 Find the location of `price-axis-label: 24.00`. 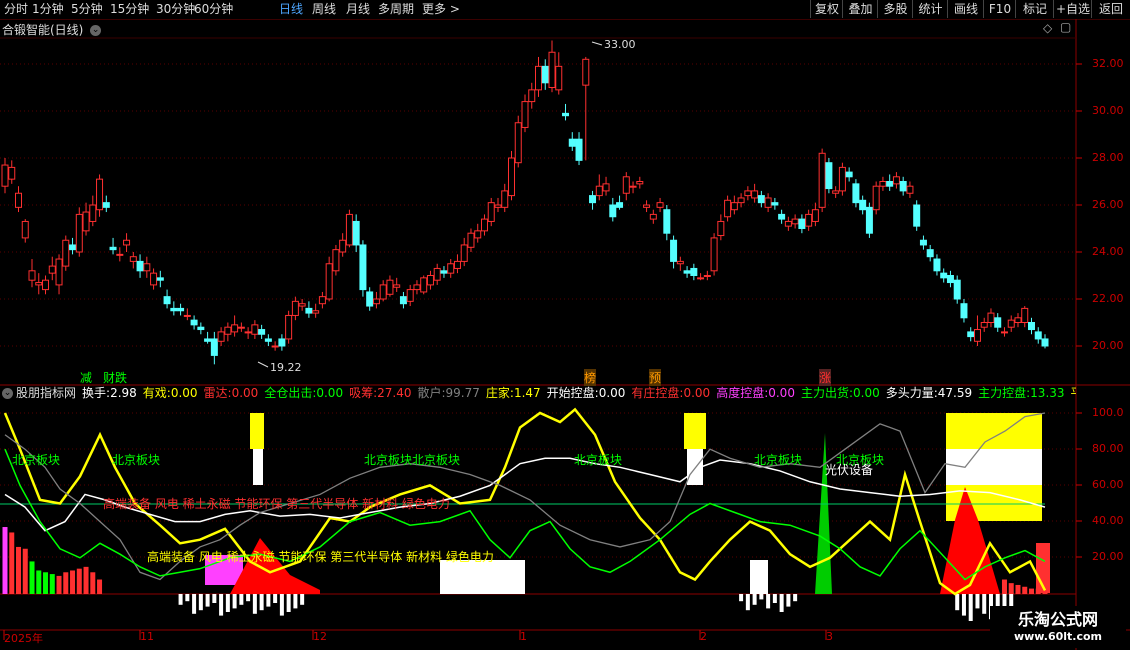

price-axis-label: 24.00 is located at coordinates (1108, 251).